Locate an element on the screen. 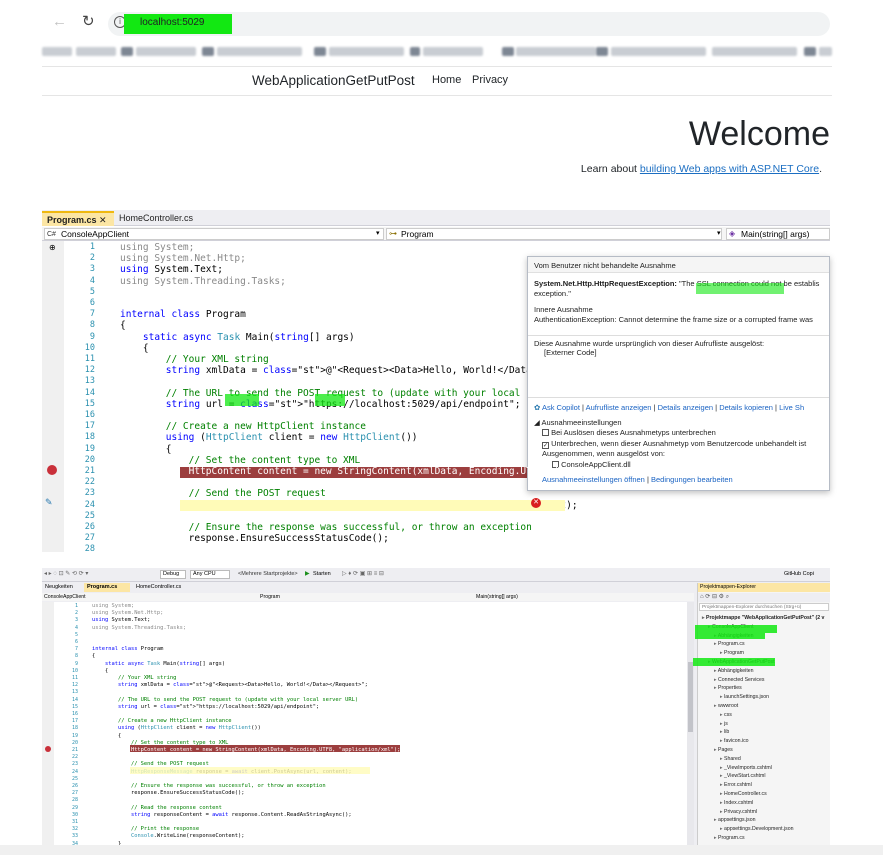  tab-program-cs: Program.cs ✕ is located at coordinates (78, 218).